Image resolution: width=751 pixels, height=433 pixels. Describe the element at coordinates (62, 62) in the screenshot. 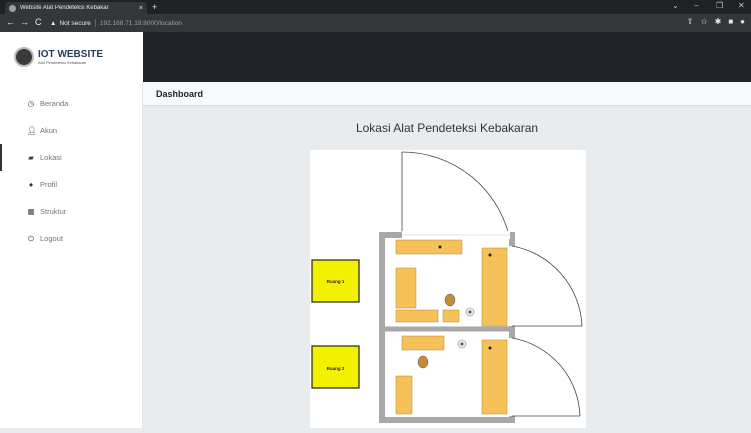

I see `brand-subtitle: Alat Pendeteksi Kebakaran` at that location.